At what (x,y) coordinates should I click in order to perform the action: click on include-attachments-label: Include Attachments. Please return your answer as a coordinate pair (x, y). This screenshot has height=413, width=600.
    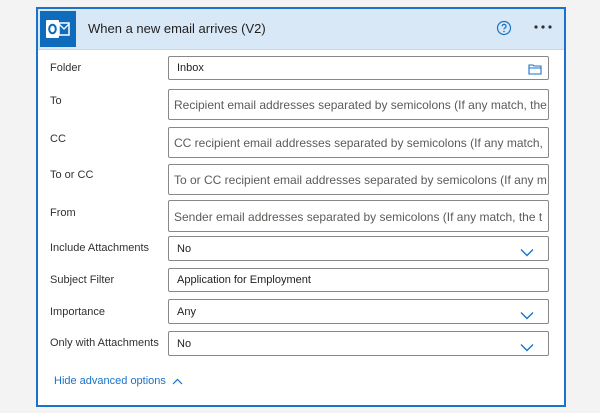
    Looking at the image, I should click on (100, 248).